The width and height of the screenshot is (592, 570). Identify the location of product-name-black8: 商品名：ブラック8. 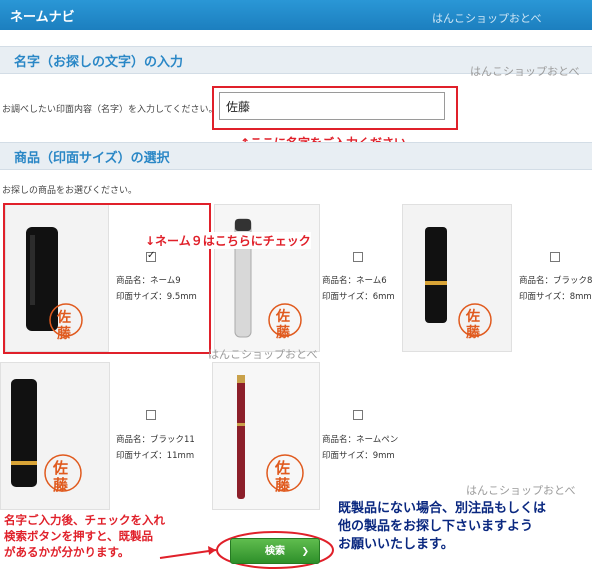
(555, 281).